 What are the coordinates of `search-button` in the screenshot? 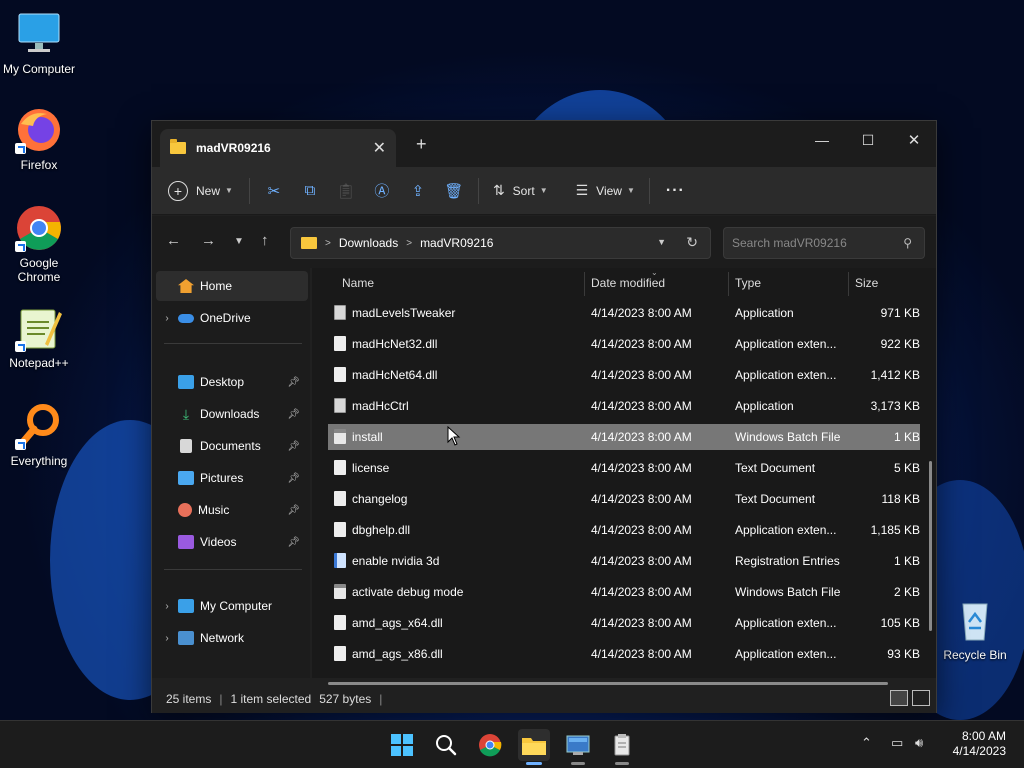 It's located at (446, 745).